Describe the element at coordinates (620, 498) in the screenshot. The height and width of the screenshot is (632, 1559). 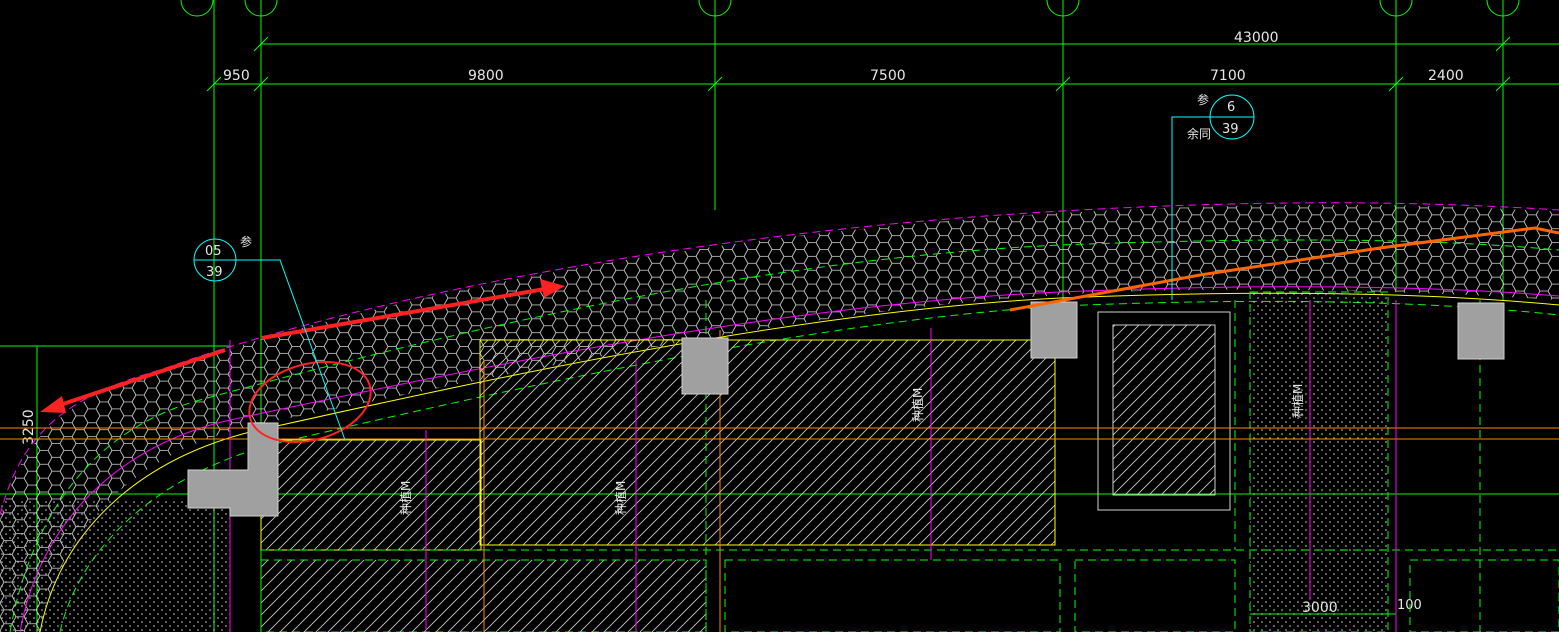
I see `zone-label-2: 种植M` at that location.